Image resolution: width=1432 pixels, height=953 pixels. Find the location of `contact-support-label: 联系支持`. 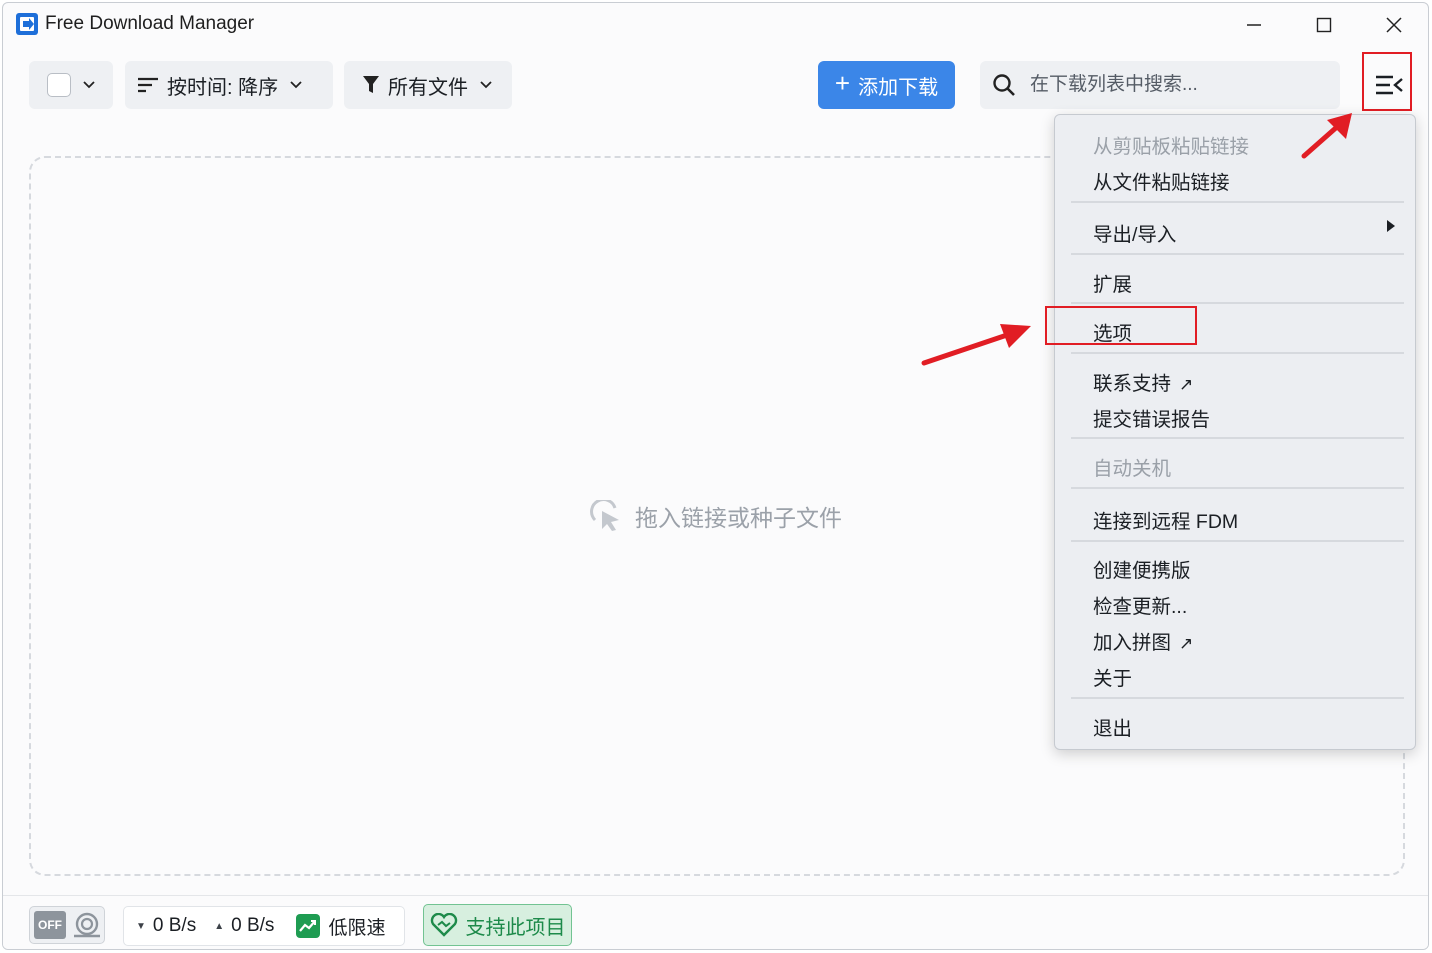

contact-support-label: 联系支持 is located at coordinates (1132, 384).